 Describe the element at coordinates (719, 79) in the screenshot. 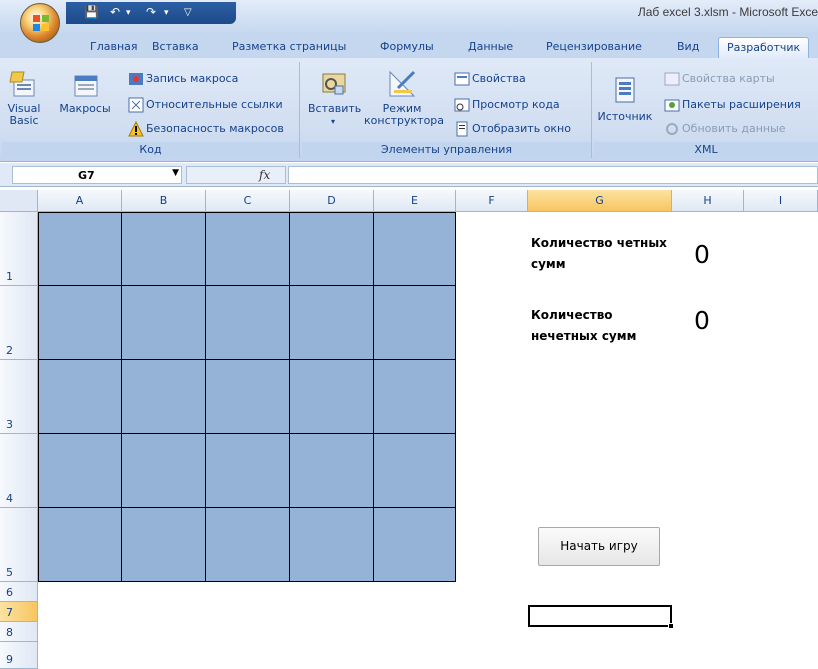

I see `map-properties-button: Свойства карты` at that location.